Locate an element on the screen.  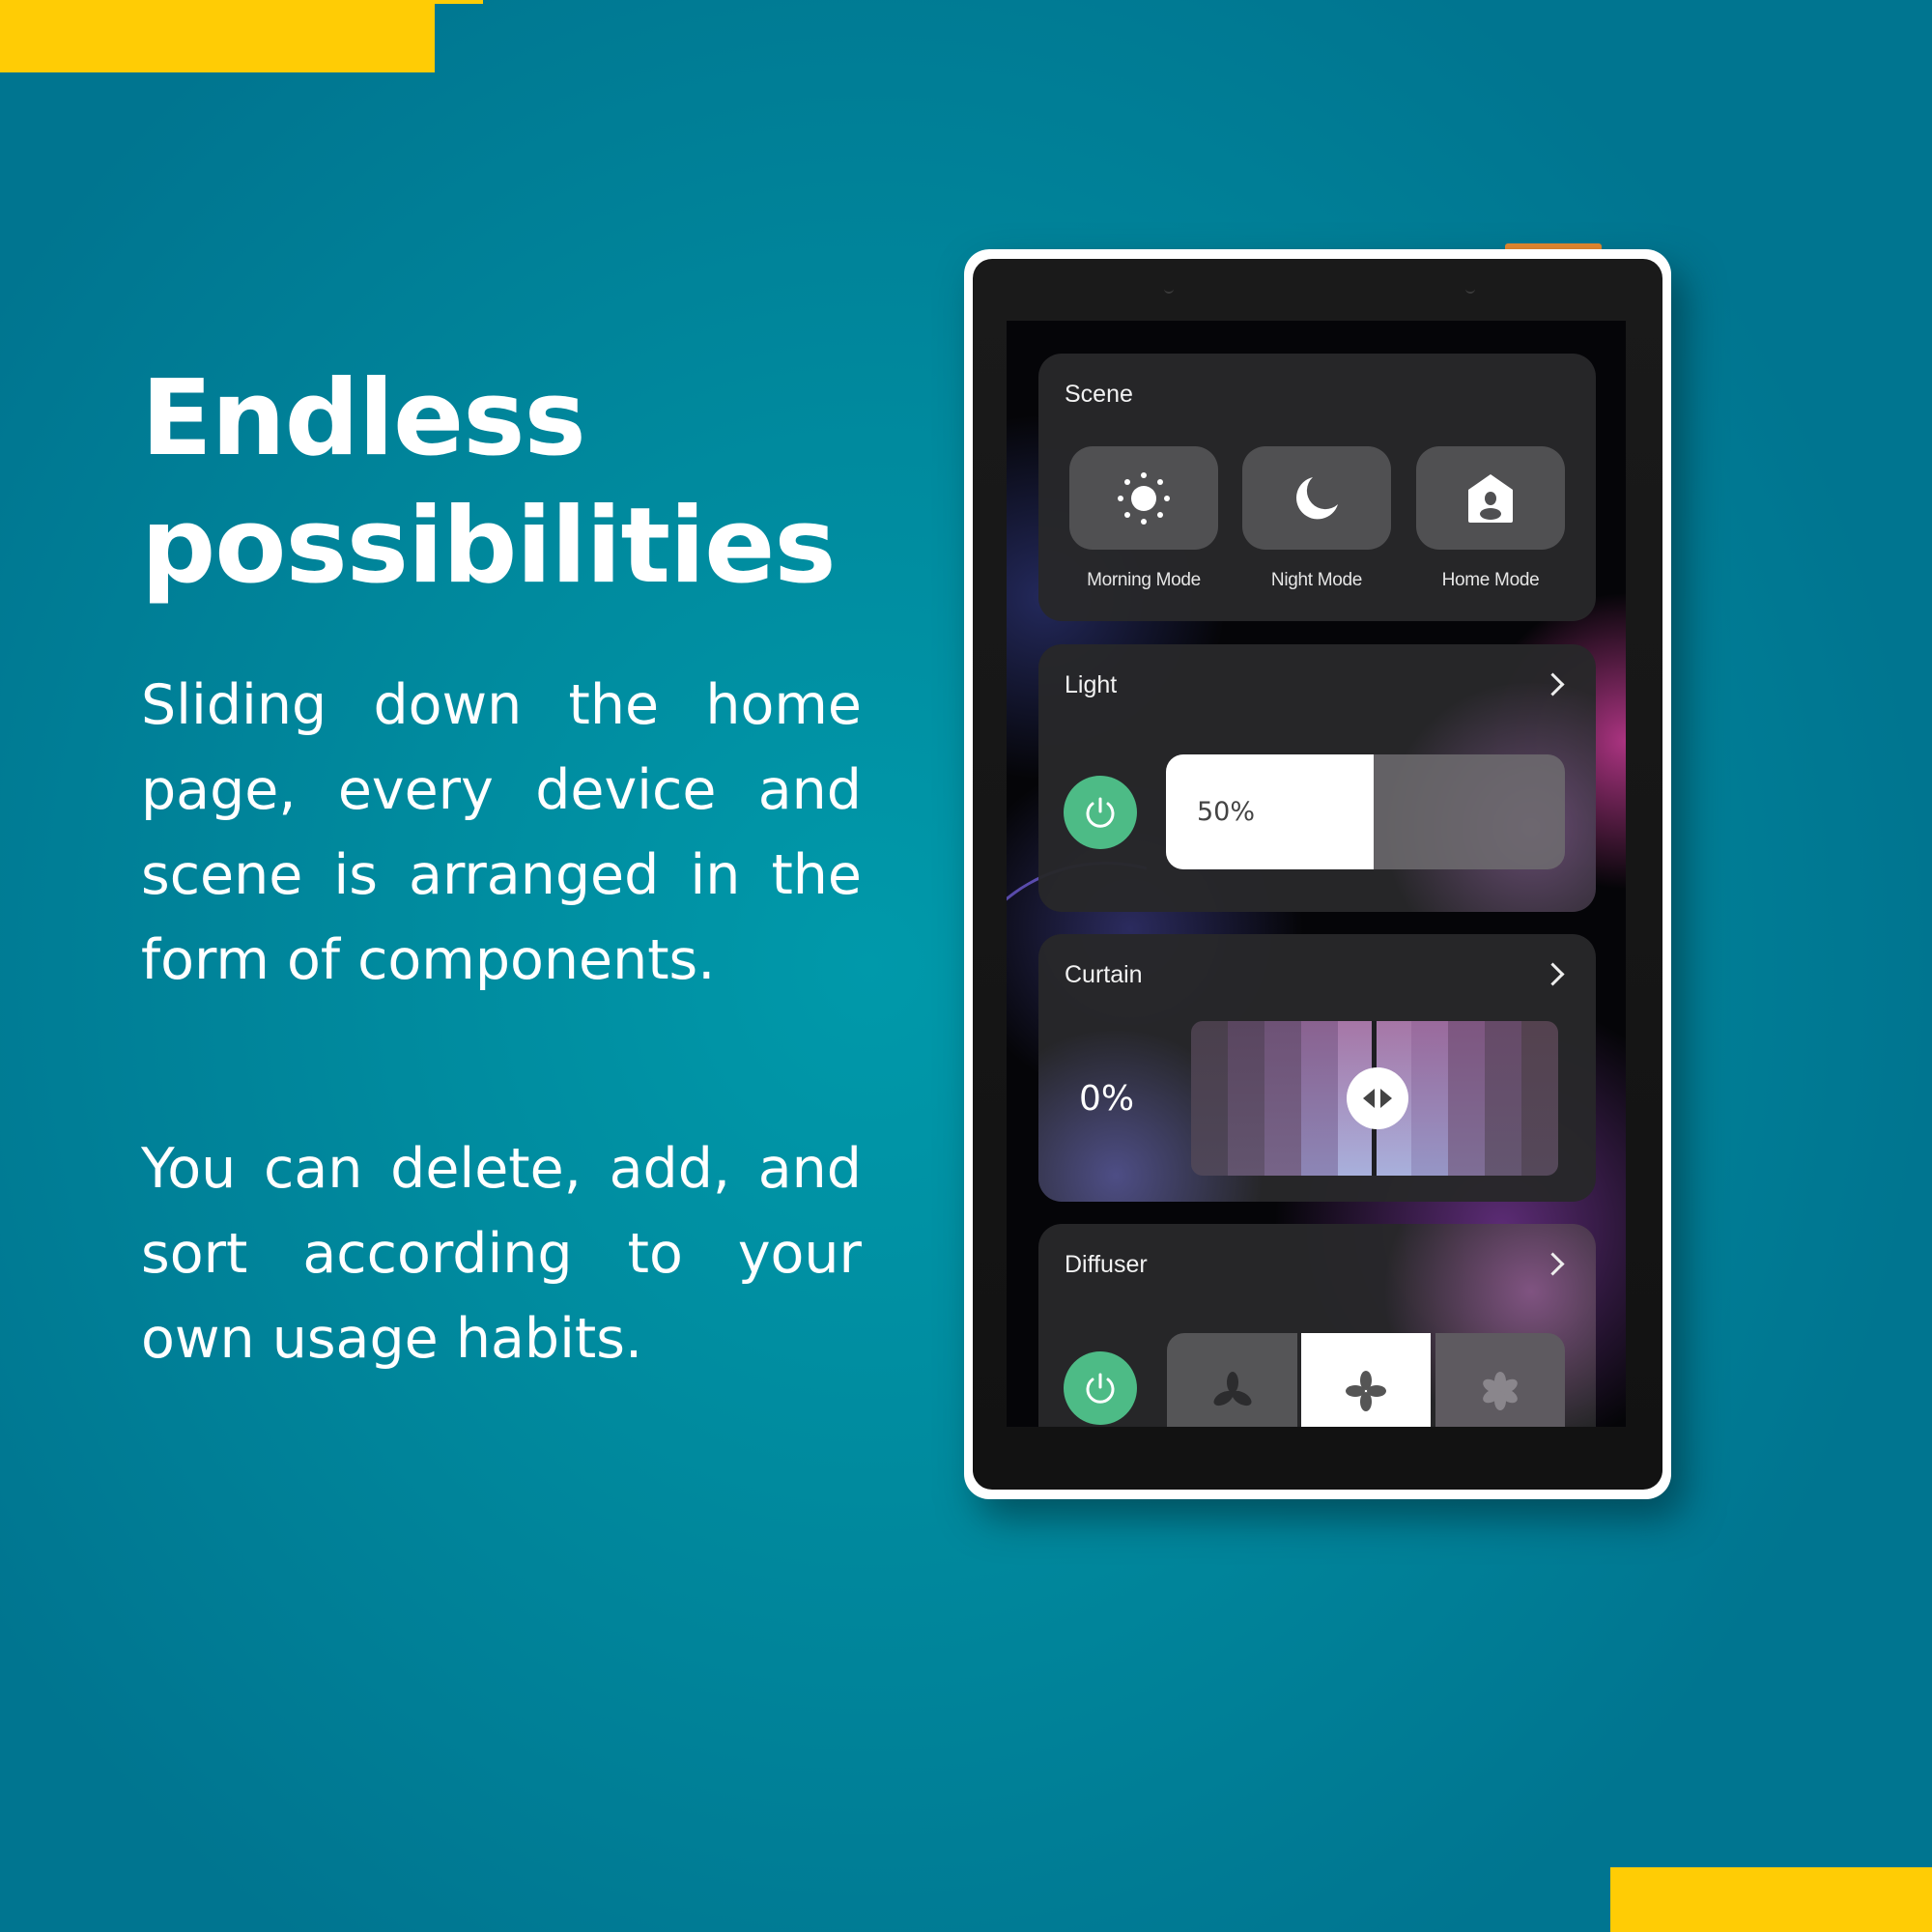
accent-bar-top-left-step is located at coordinates (459, 2).